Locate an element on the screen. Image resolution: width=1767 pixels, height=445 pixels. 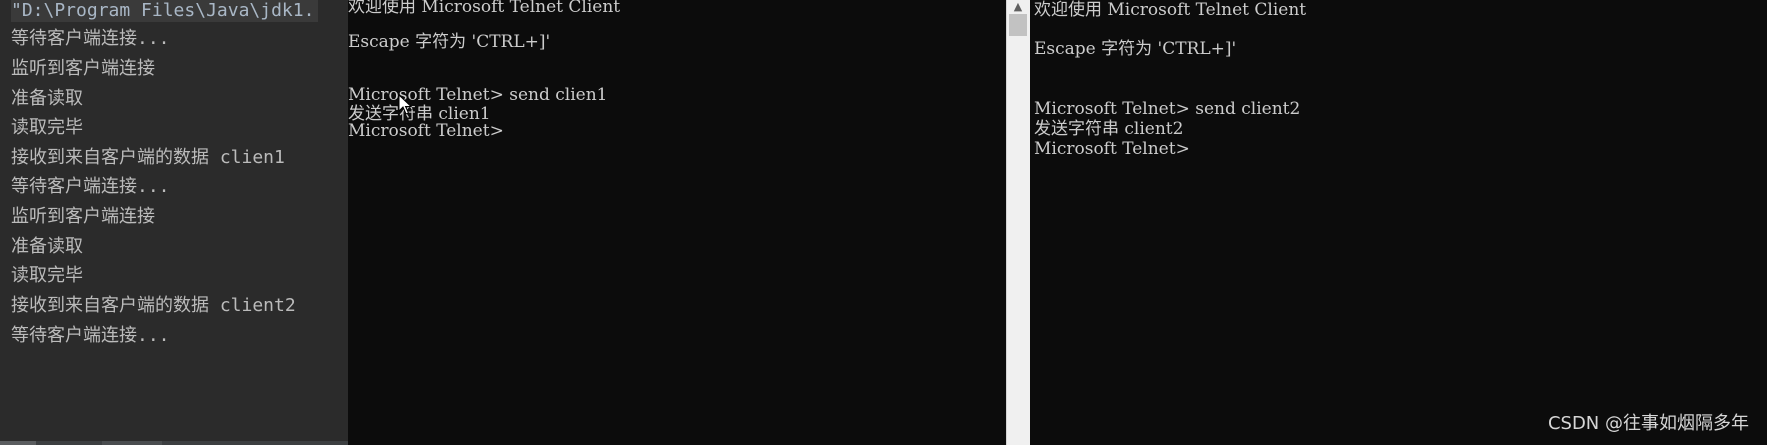
chevron-up-icon: ▲ is located at coordinates (1018, 7).